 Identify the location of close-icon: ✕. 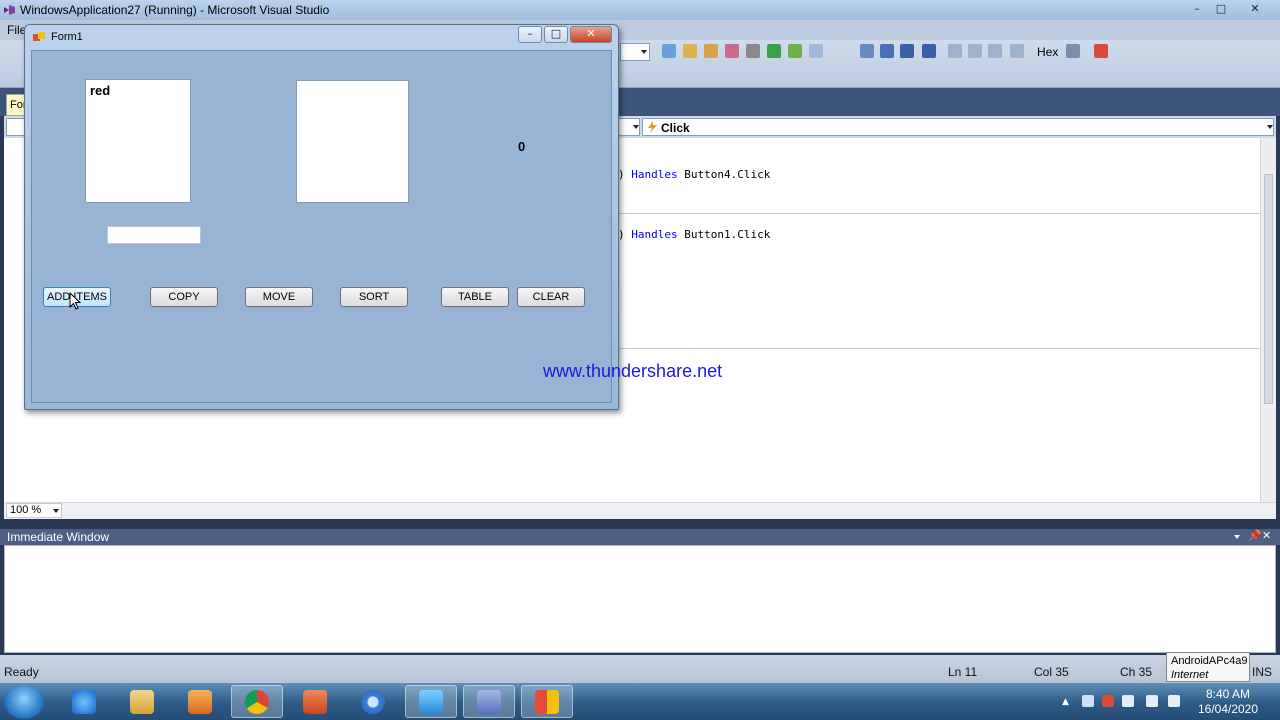
(1266, 535).